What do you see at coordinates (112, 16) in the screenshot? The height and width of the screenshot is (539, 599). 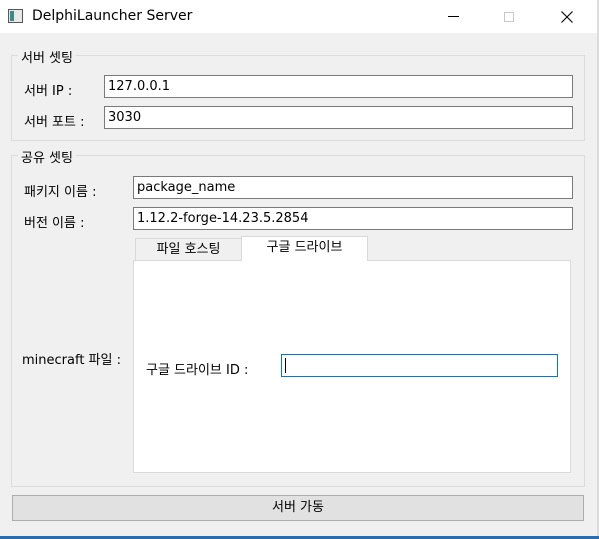 I see `window-title: DelphiLauncher Server` at bounding box center [112, 16].